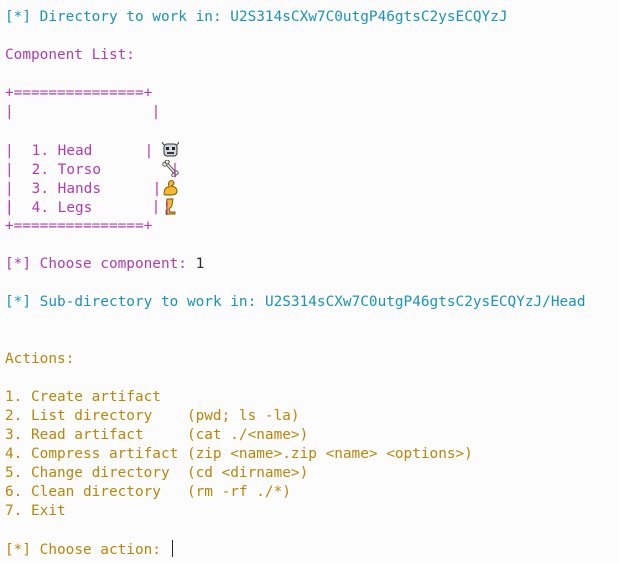 This screenshot has width=619, height=564. Describe the element at coordinates (172, 548) in the screenshot. I see `text-cursor` at that location.